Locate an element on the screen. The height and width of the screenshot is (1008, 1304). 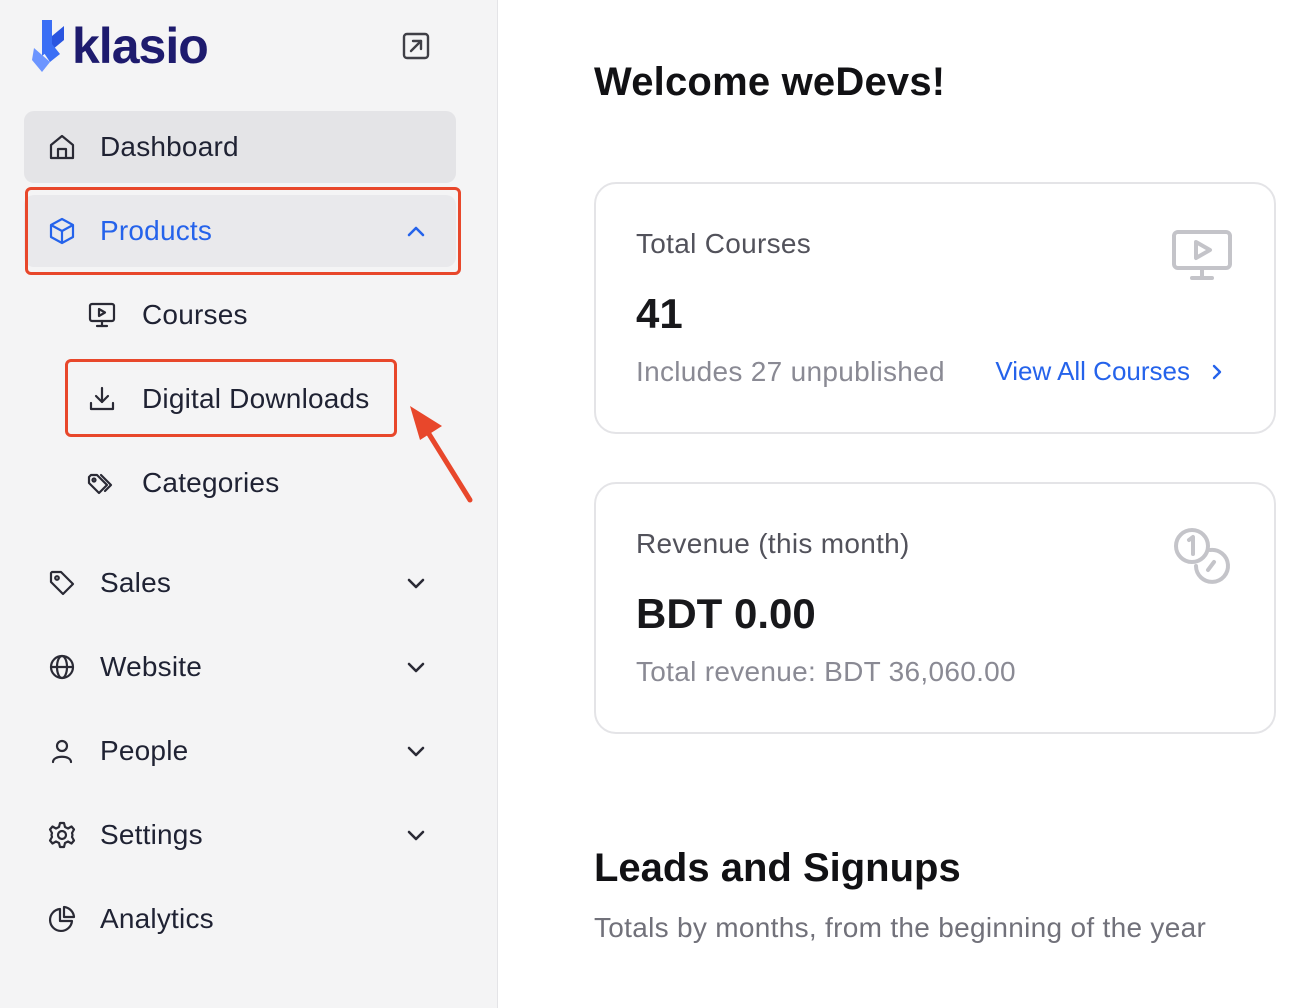
sidebar-item-dashboard: Dashboard is located at coordinates (240, 147).